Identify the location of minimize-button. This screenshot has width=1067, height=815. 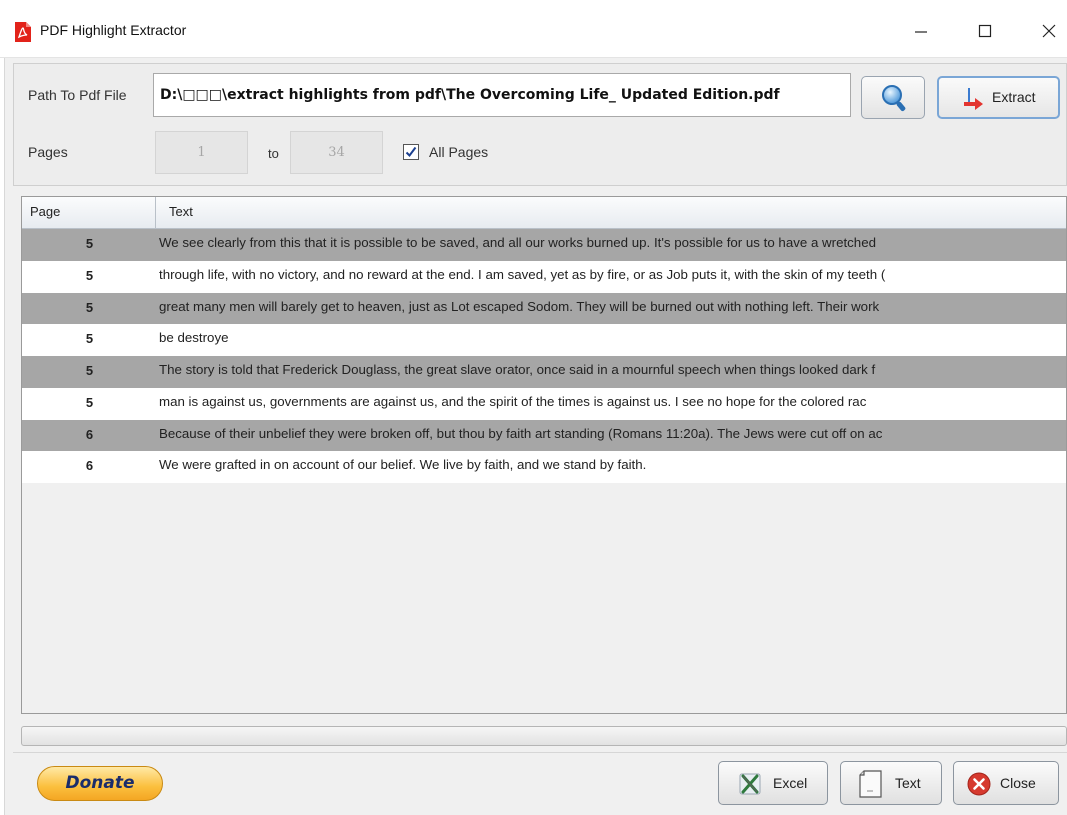
(921, 31).